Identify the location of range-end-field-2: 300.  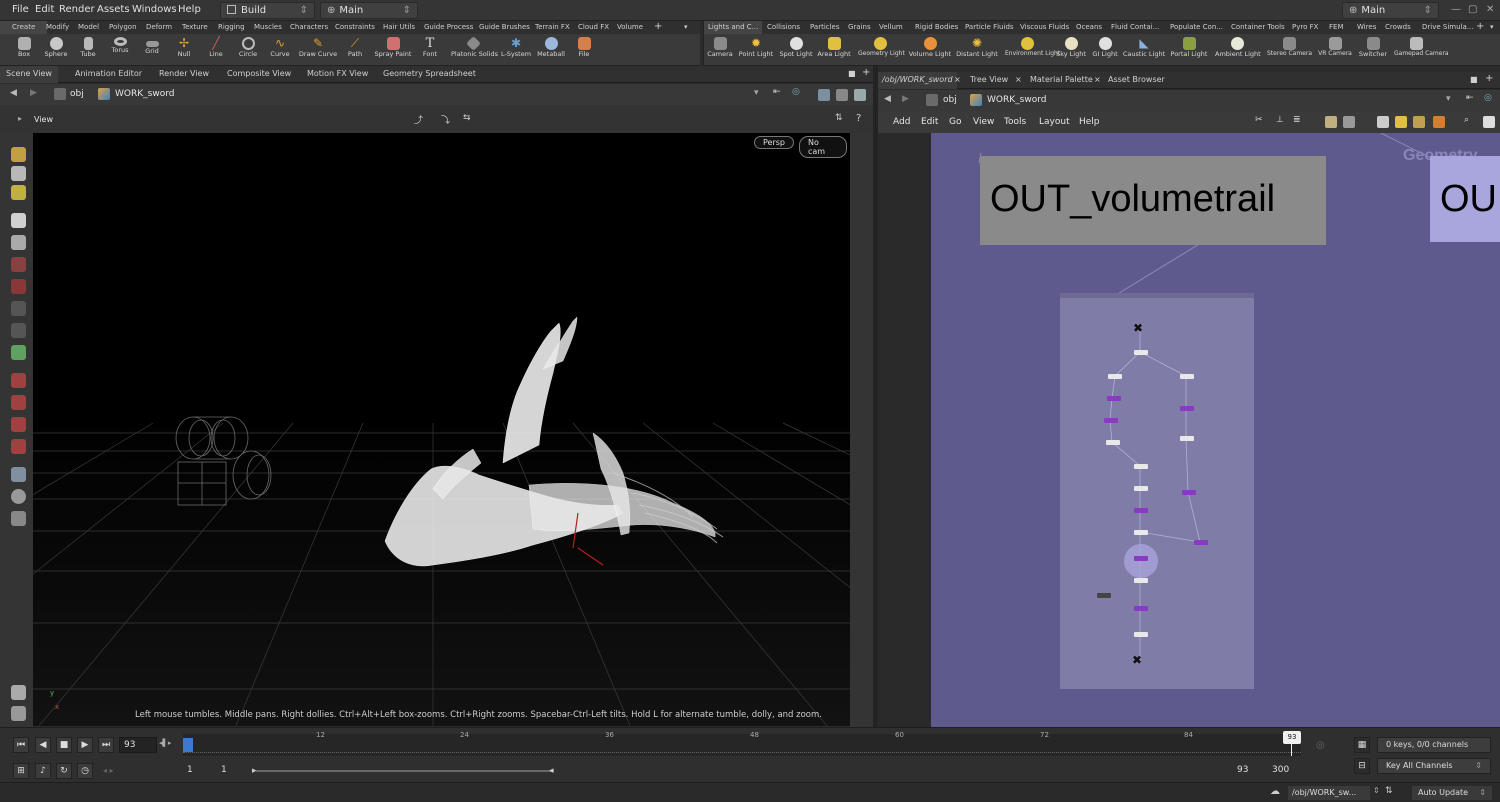
(1286, 771).